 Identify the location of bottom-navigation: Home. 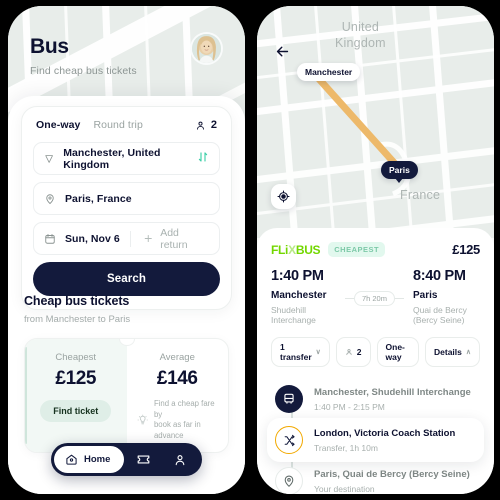
(126, 459).